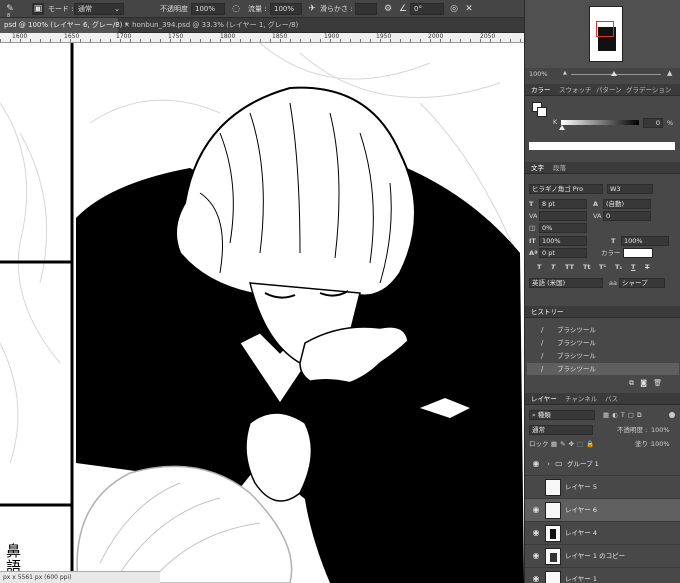 The width and height of the screenshot is (680, 583). I want to click on navigator-thumbnail, so click(606, 34).